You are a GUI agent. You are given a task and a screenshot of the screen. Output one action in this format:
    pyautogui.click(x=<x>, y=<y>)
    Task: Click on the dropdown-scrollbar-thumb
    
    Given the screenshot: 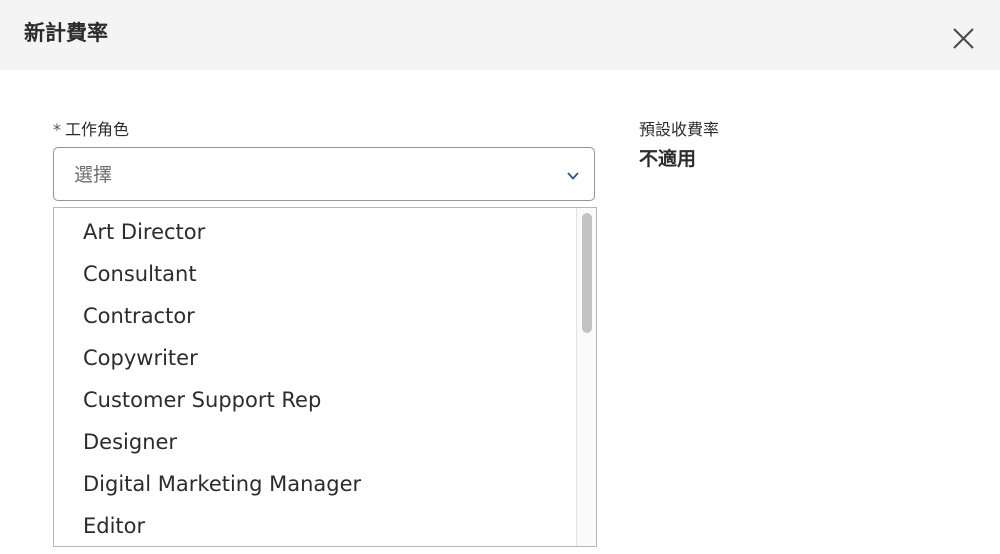 What is the action you would take?
    pyautogui.click(x=587, y=273)
    